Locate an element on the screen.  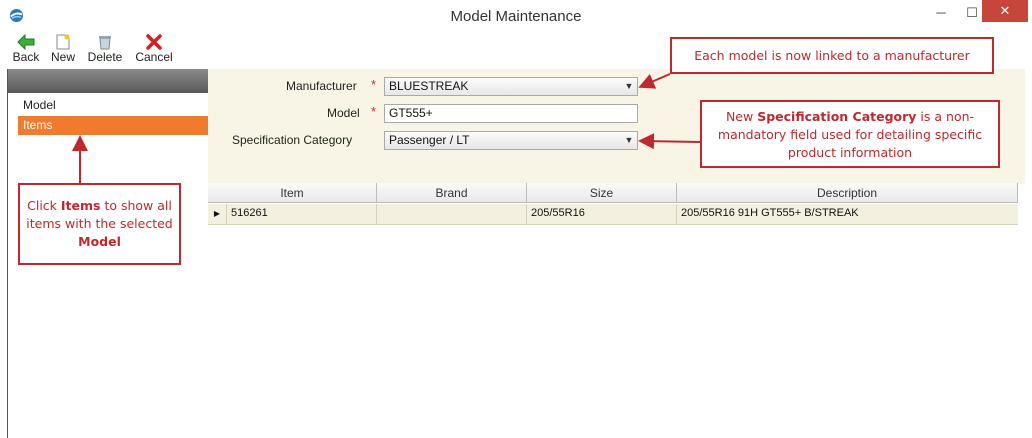
delete-button: Delete is located at coordinates (105, 49).